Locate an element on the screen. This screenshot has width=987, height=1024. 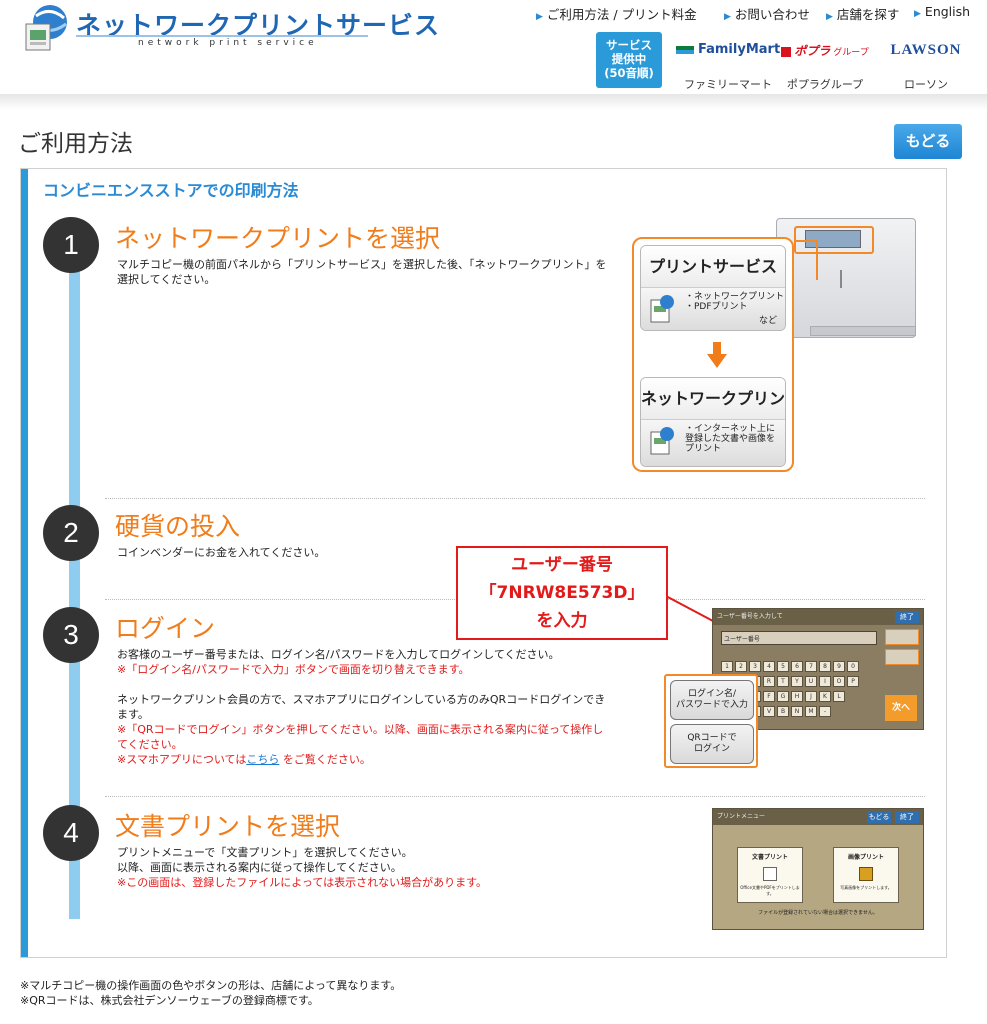
card-sub: Office文書やPDFをプリントします。 is located at coordinates (770, 890).